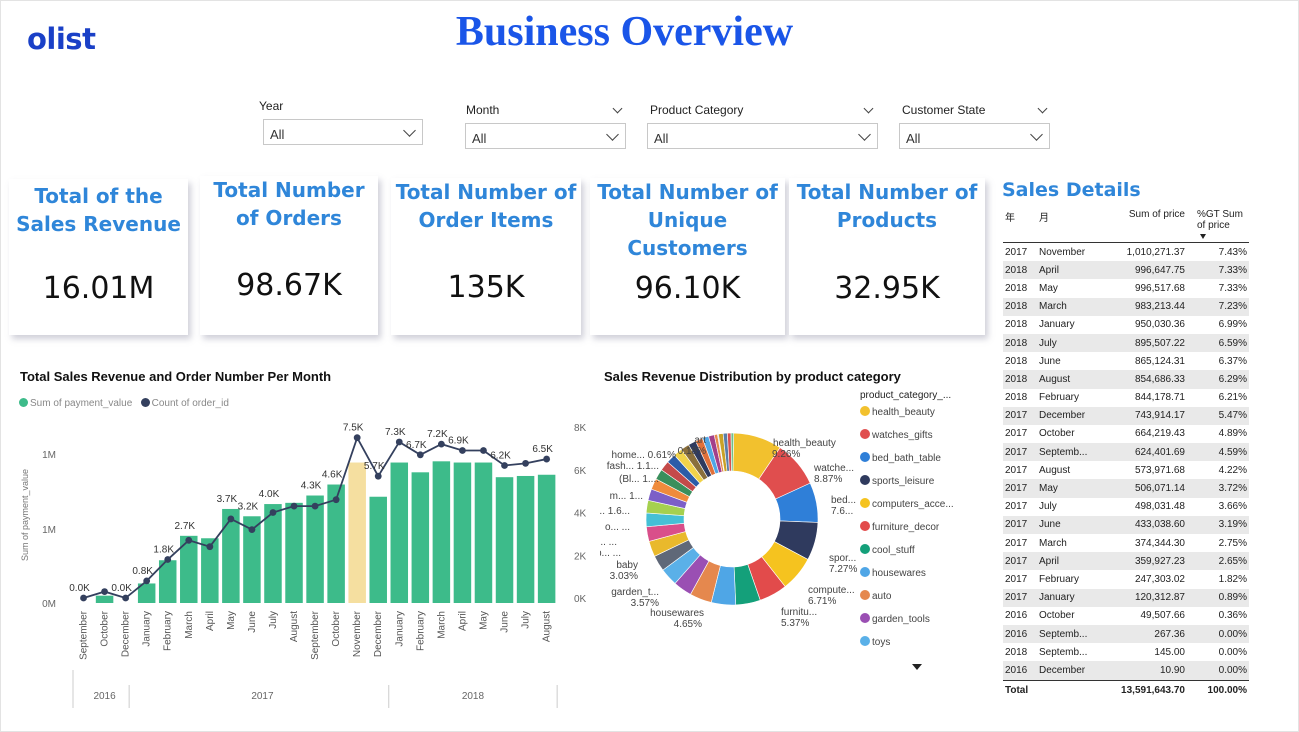 The height and width of the screenshot is (732, 1299). I want to click on column-header-year: 年, so click(1020, 224).